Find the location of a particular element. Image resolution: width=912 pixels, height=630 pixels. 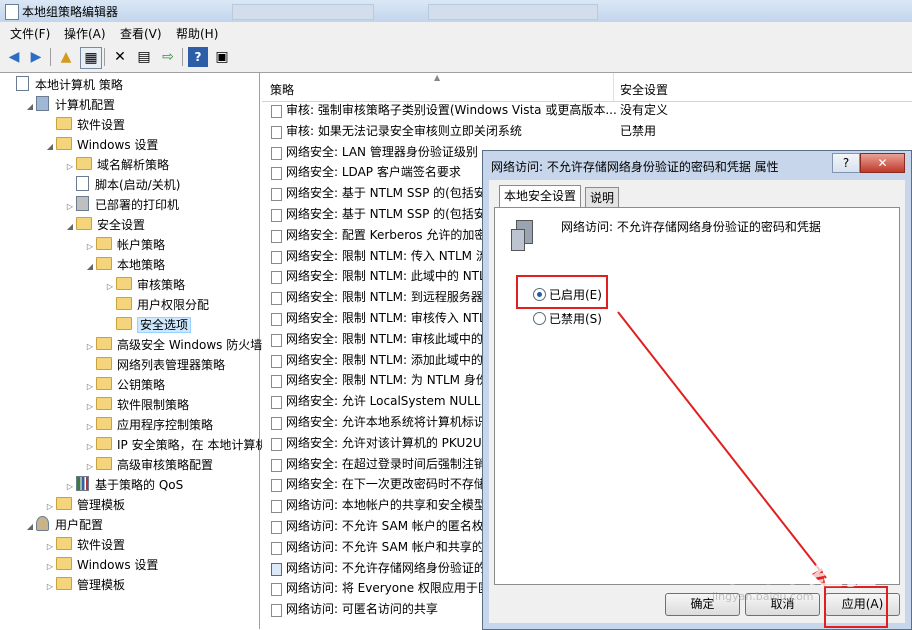

watermark: Baidu经验 is located at coordinates (789, 573).